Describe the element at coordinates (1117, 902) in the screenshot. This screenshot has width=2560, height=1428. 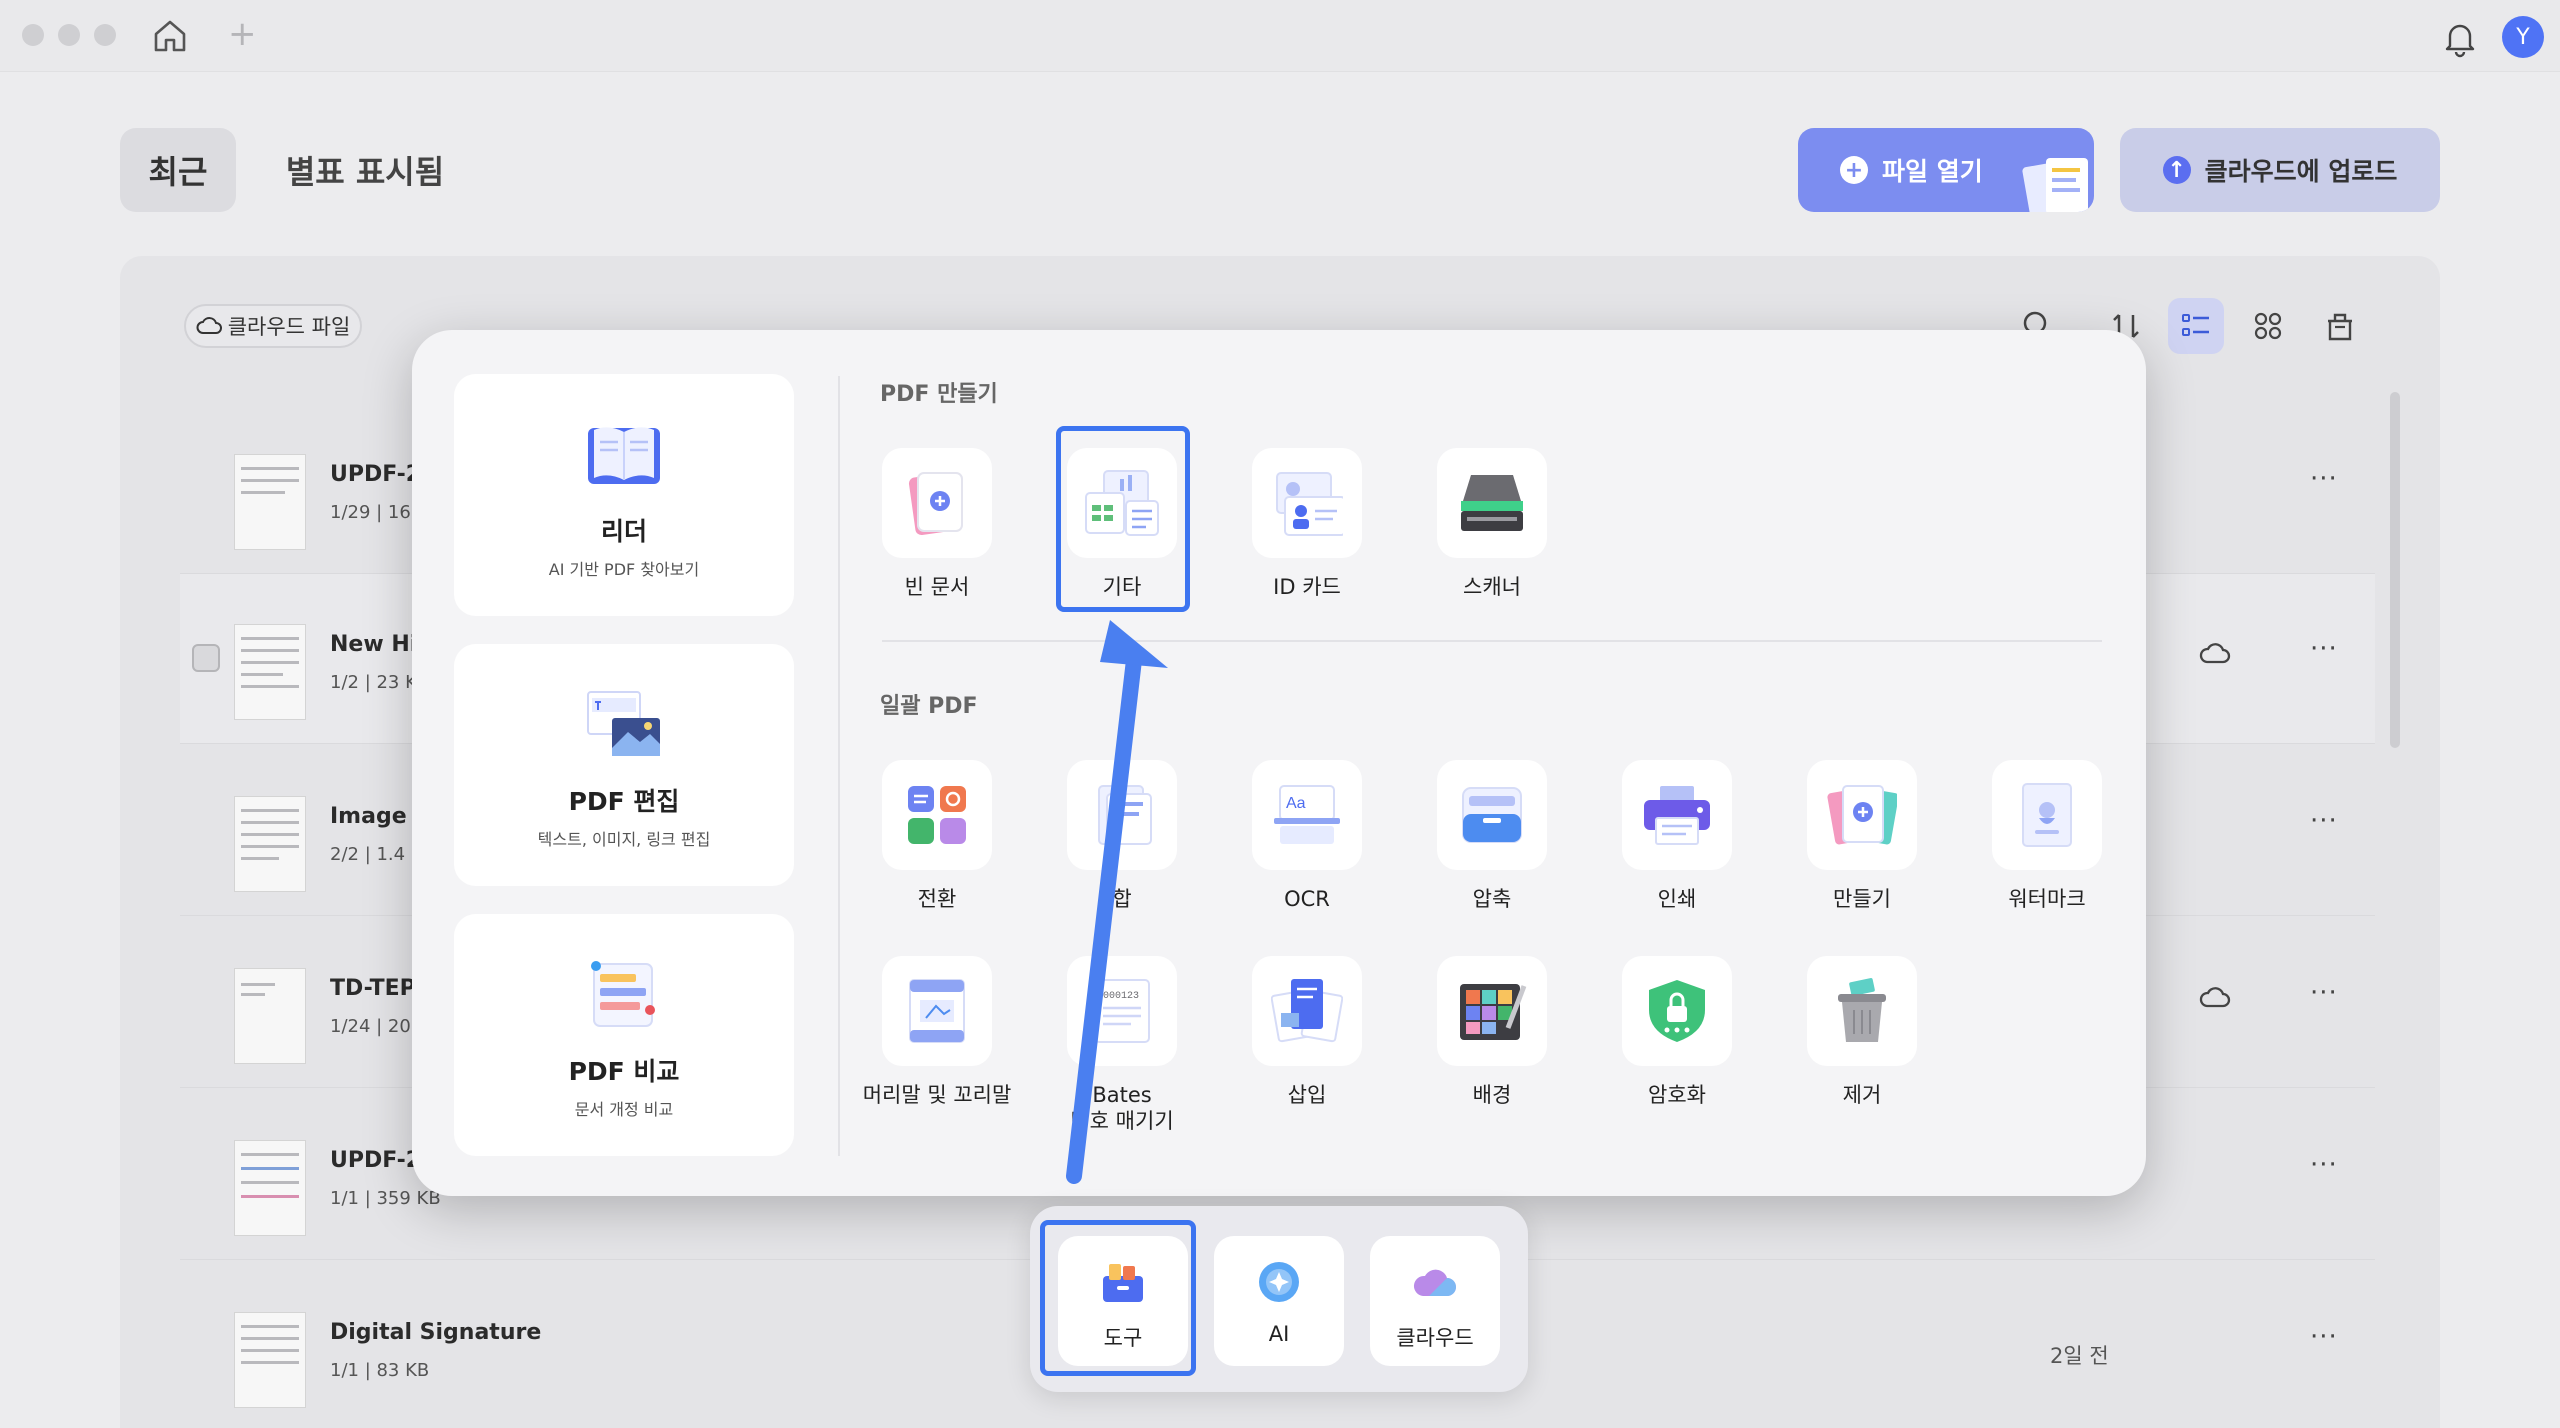
I see `annotation-arrow` at that location.